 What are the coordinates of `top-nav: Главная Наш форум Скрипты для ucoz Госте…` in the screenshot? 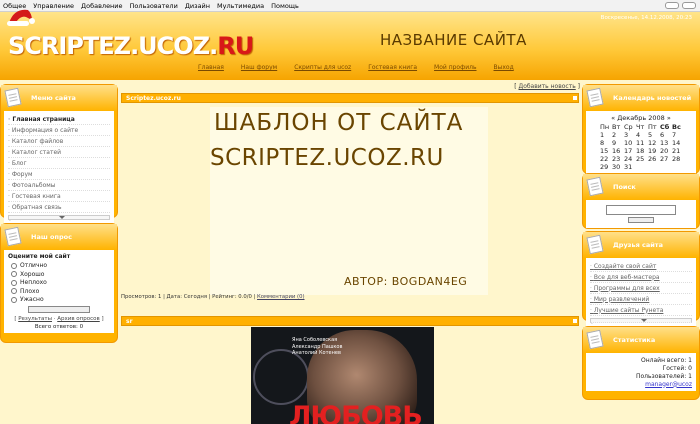 It's located at (364, 67).